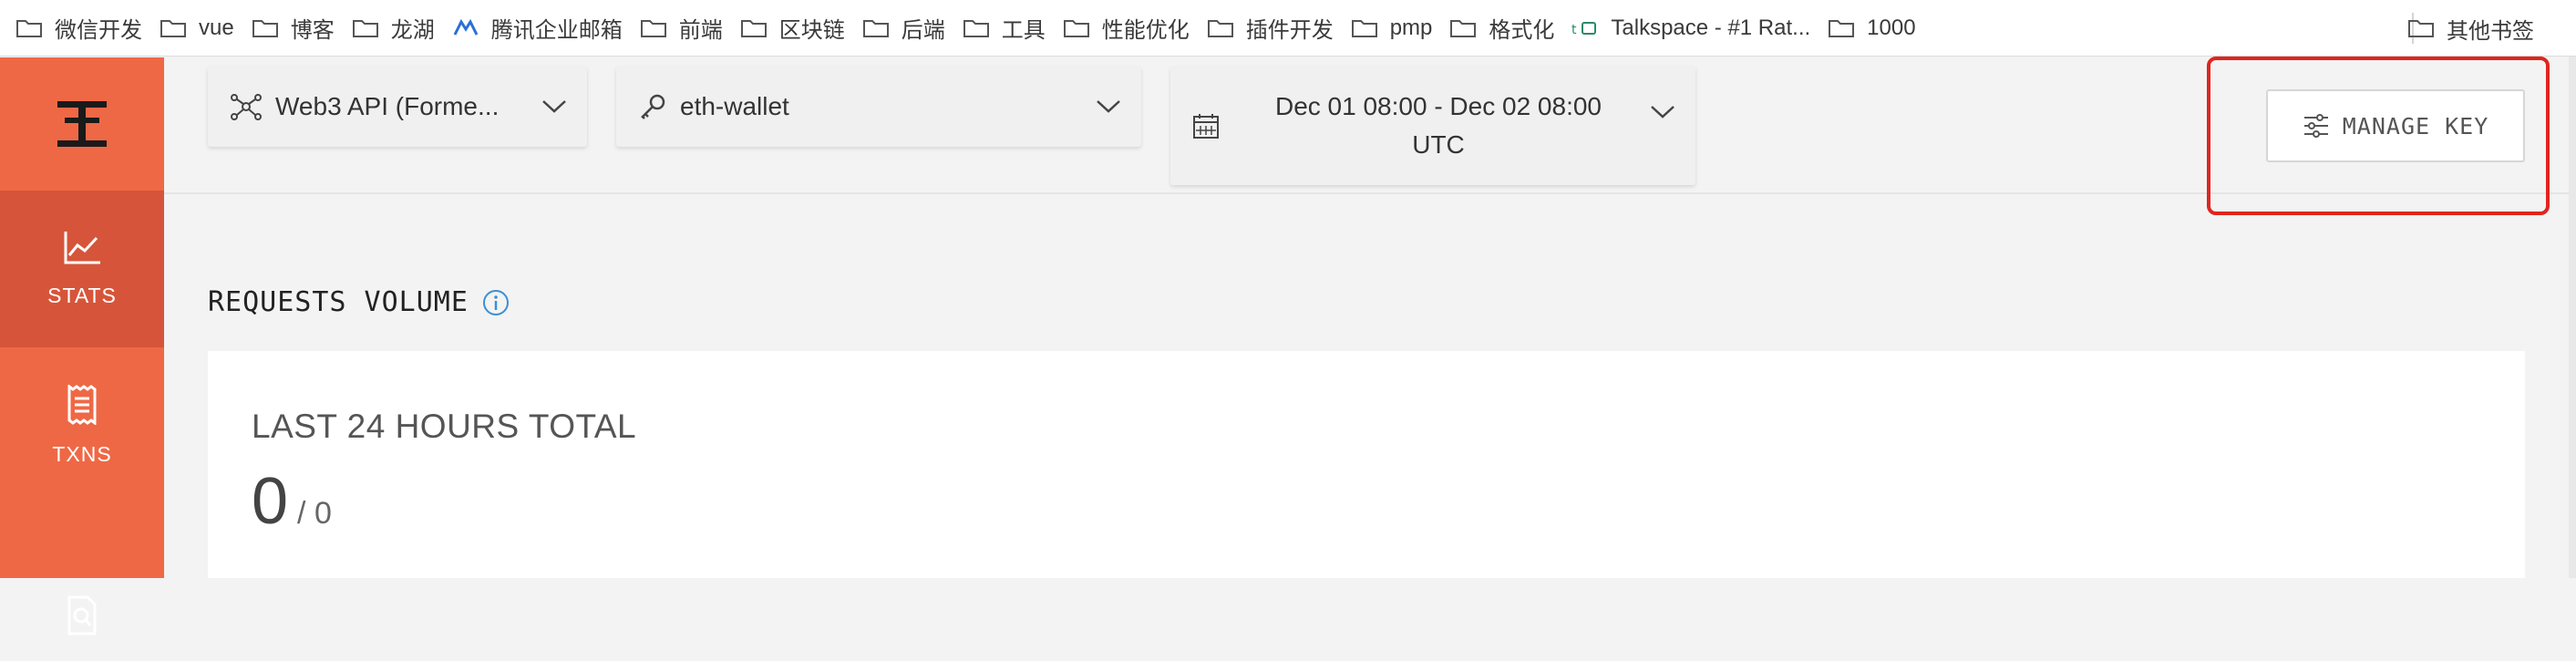 The image size is (2576, 661). I want to click on sidebar-item-stats: STATS, so click(82, 269).